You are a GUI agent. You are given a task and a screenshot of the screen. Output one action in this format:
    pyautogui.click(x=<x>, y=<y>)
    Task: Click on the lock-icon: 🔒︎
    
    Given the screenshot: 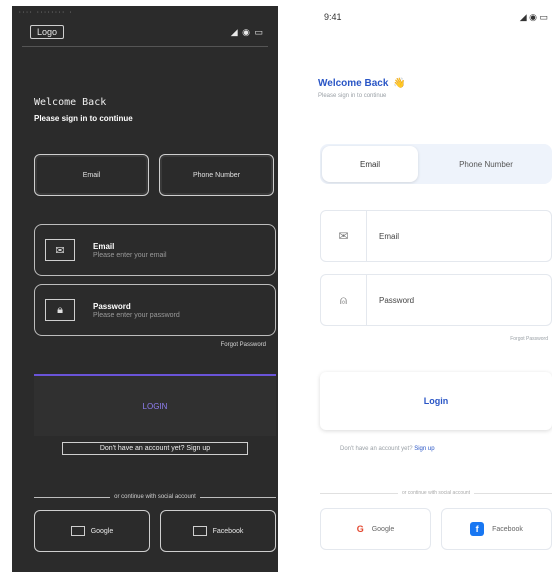 What is the action you would take?
    pyautogui.click(x=60, y=310)
    